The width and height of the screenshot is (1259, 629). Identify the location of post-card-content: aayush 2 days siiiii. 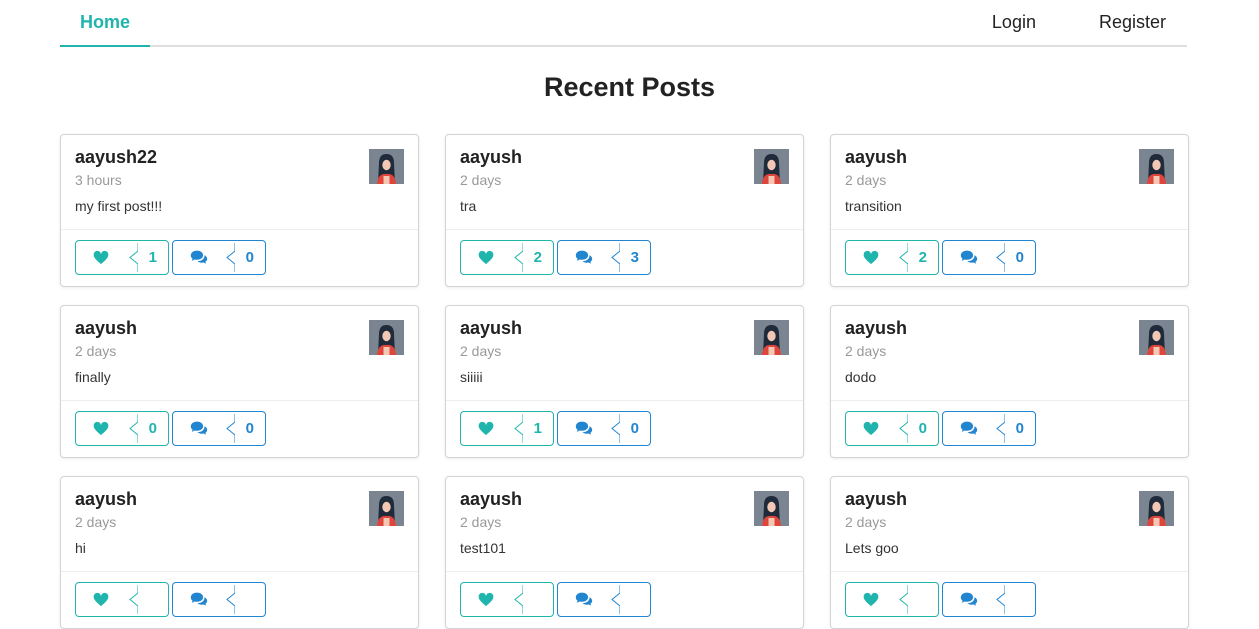
(624, 353).